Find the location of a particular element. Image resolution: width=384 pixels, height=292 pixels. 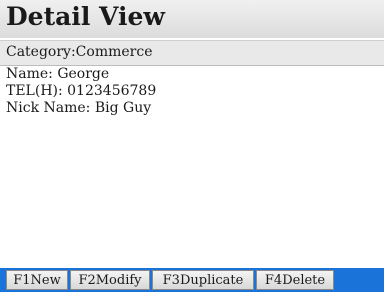

page-title: Detail View is located at coordinates (85, 16).